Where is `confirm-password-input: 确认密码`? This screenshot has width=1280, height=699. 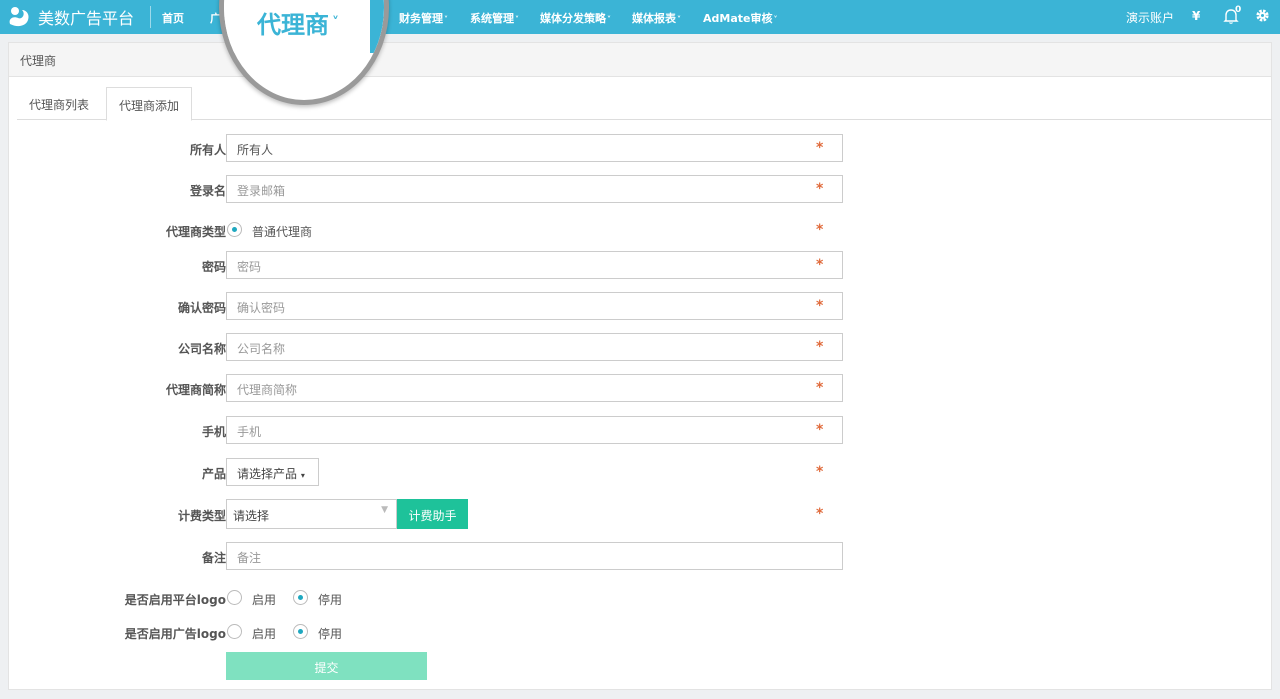
confirm-password-input: 确认密码 is located at coordinates (534, 306).